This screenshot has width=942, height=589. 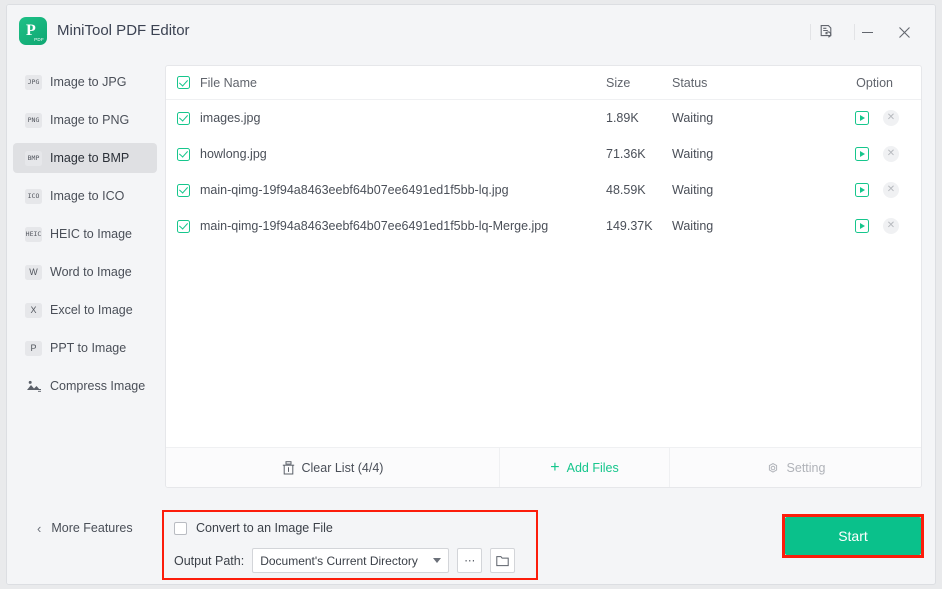 I want to click on close-icon, so click(x=904, y=32).